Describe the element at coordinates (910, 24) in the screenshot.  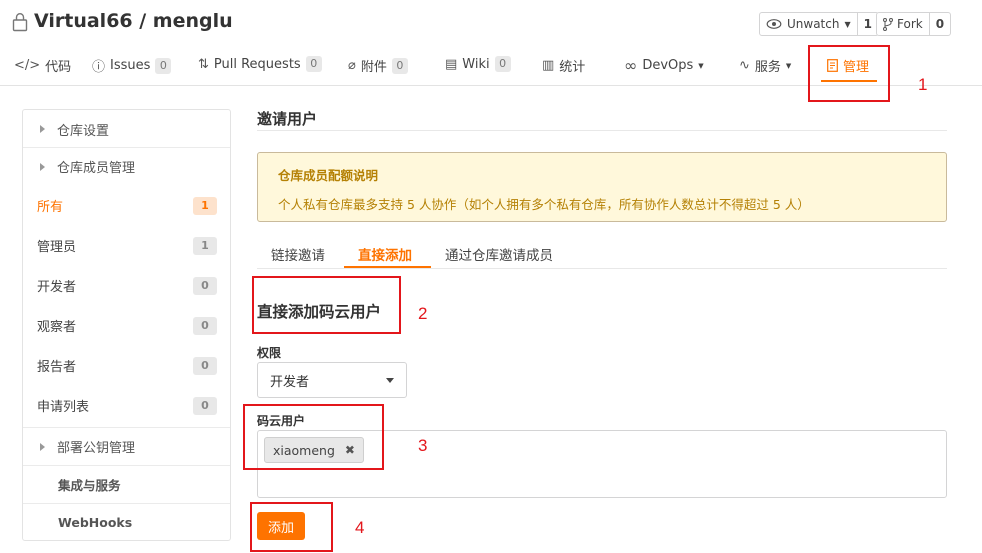
I see `fork-label: Fork` at that location.